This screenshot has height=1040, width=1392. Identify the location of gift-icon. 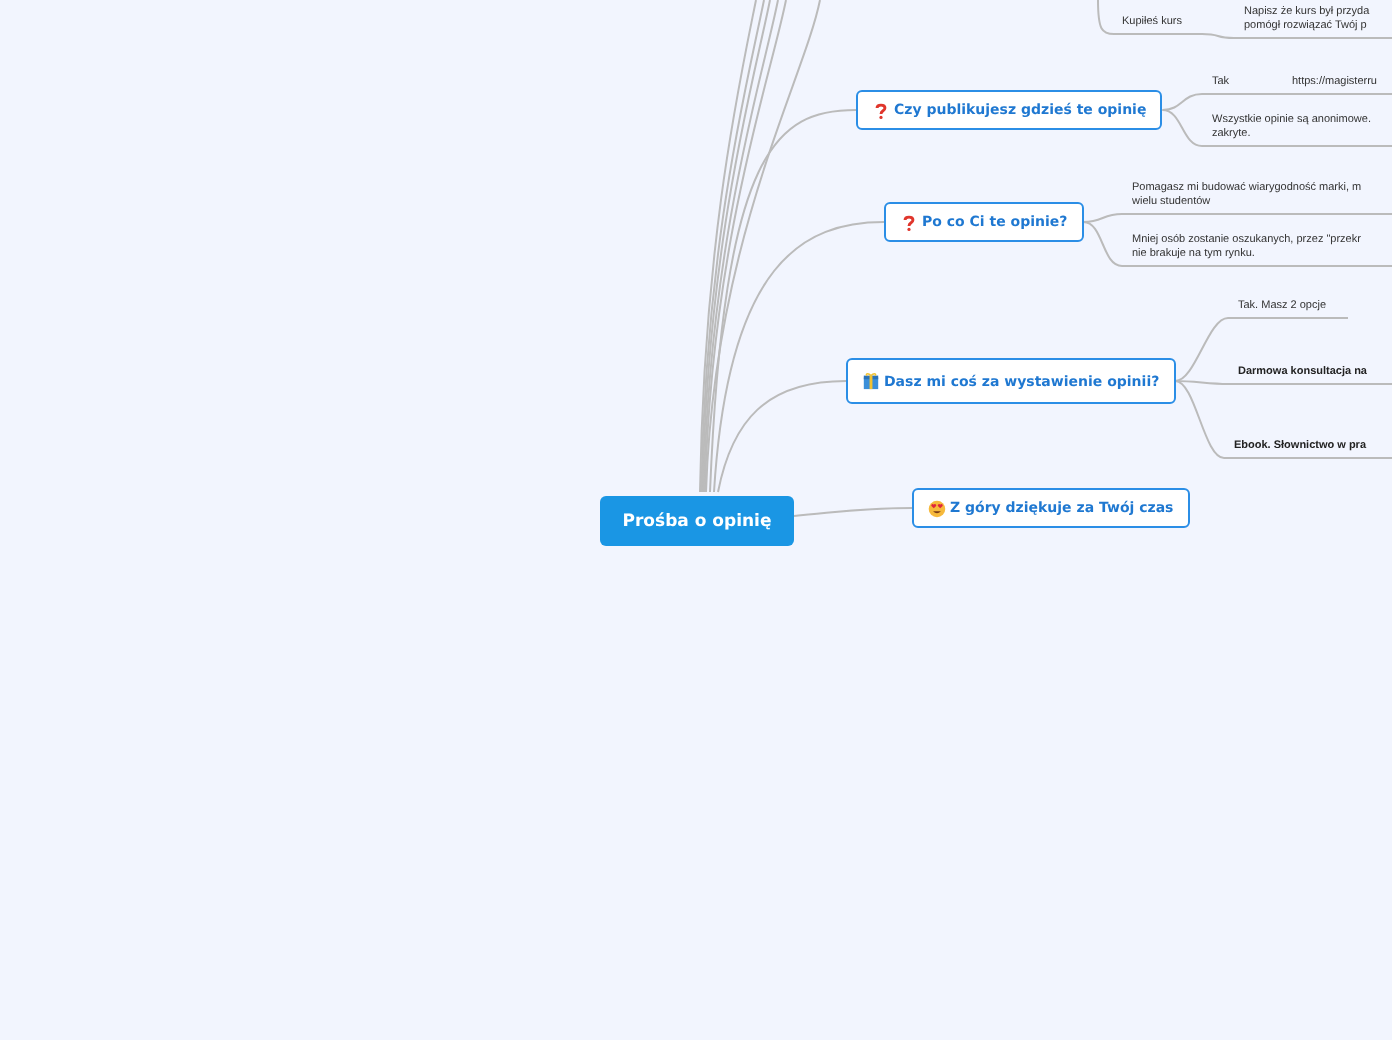
(871, 381).